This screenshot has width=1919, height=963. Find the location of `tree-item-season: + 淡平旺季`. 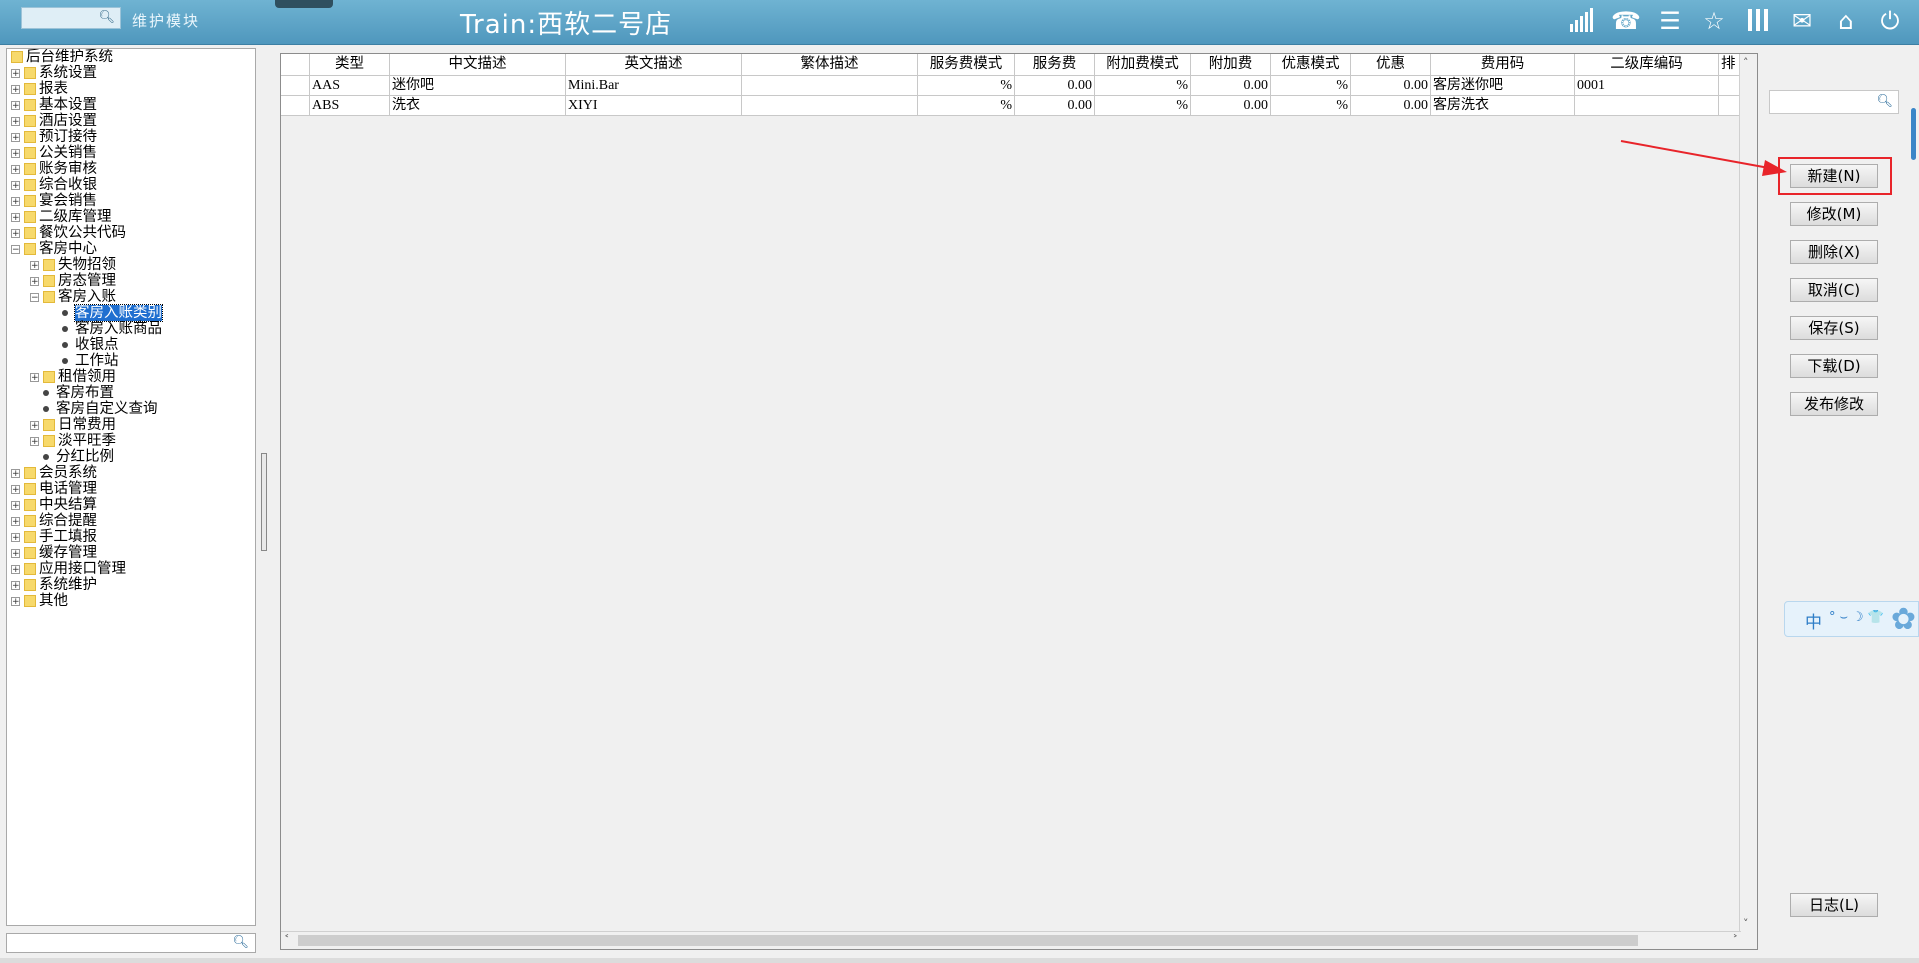

tree-item-season: + 淡平旺季 is located at coordinates (73, 441).